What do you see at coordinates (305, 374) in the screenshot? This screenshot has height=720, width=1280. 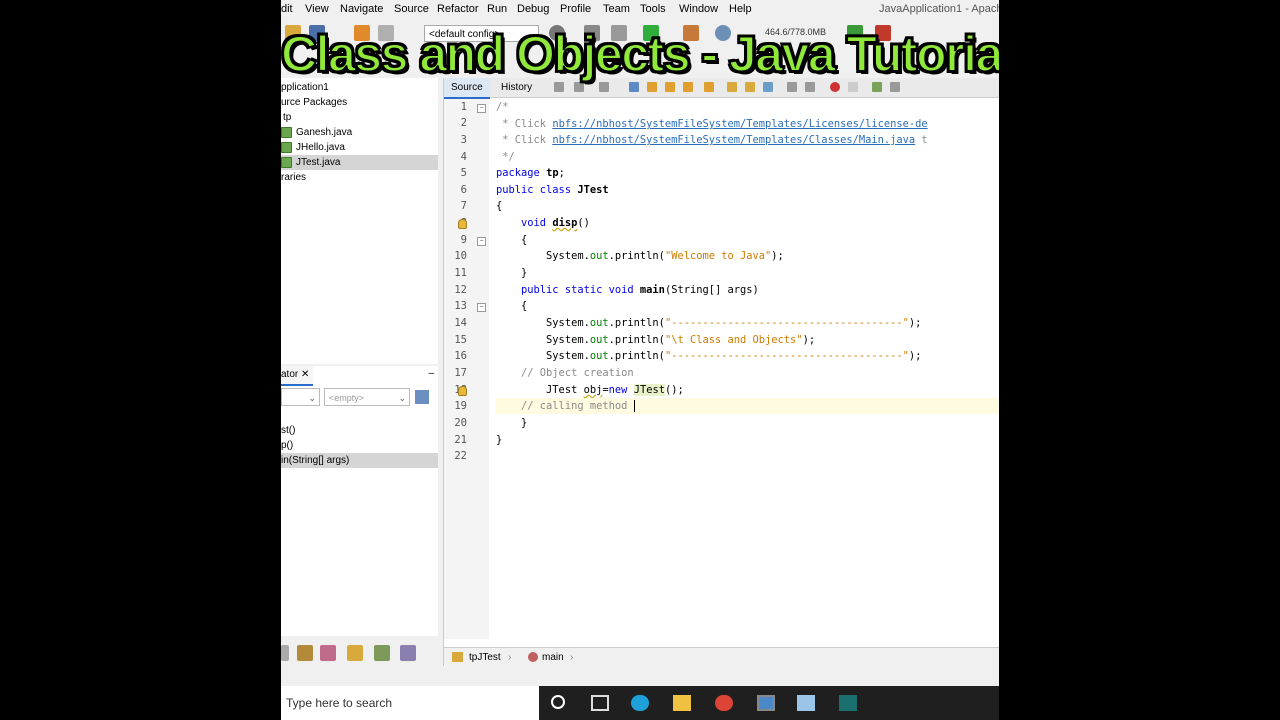 I see `close-icon: ✕` at bounding box center [305, 374].